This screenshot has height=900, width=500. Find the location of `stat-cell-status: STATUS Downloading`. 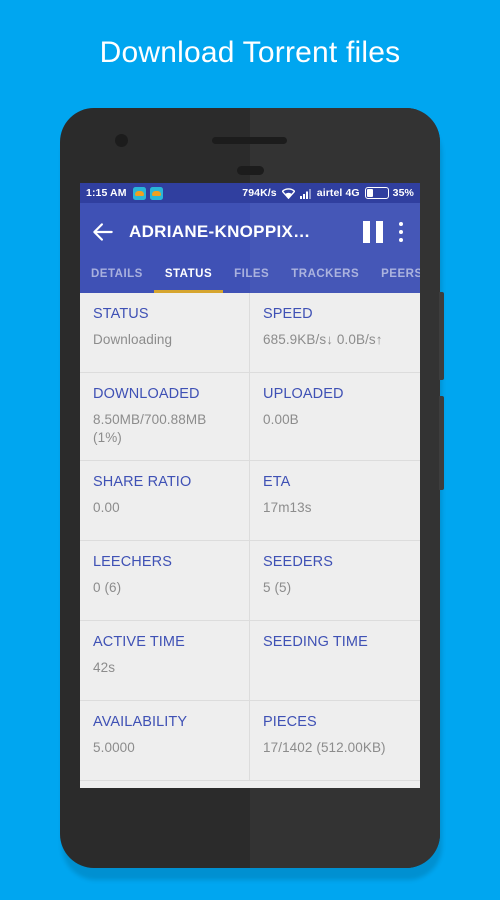

stat-cell-status: STATUS Downloading is located at coordinates (165, 333).